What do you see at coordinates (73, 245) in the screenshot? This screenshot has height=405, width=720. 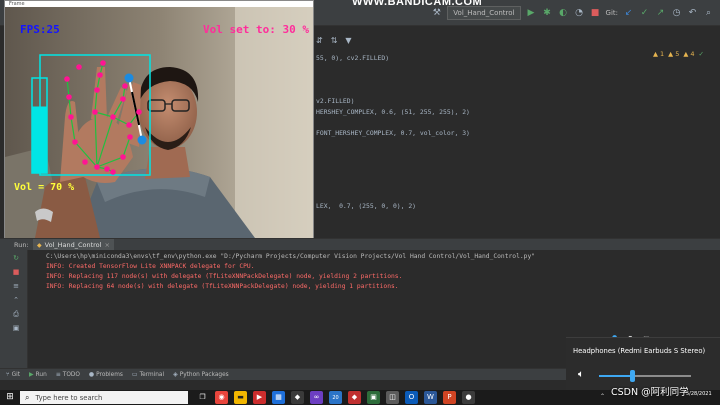 I see `run-tab-label: Vol_Hand_Control` at bounding box center [73, 245].